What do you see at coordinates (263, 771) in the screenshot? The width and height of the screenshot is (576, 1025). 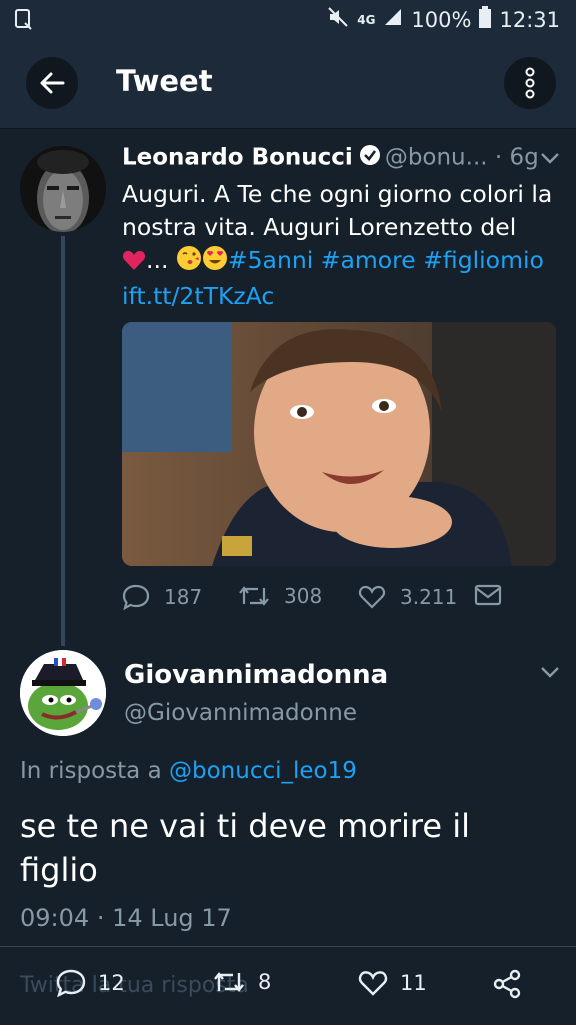 I see `replying-to-handle: @bonucci_leo19` at bounding box center [263, 771].